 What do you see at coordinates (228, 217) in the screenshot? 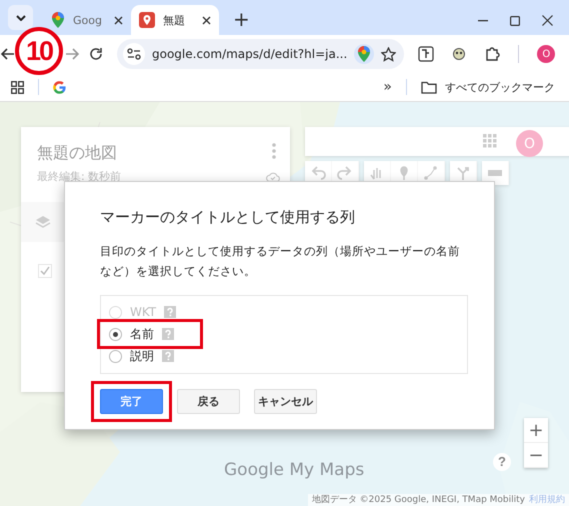
I see `dialog-title: マーカーのタイトルとして使用する列` at bounding box center [228, 217].